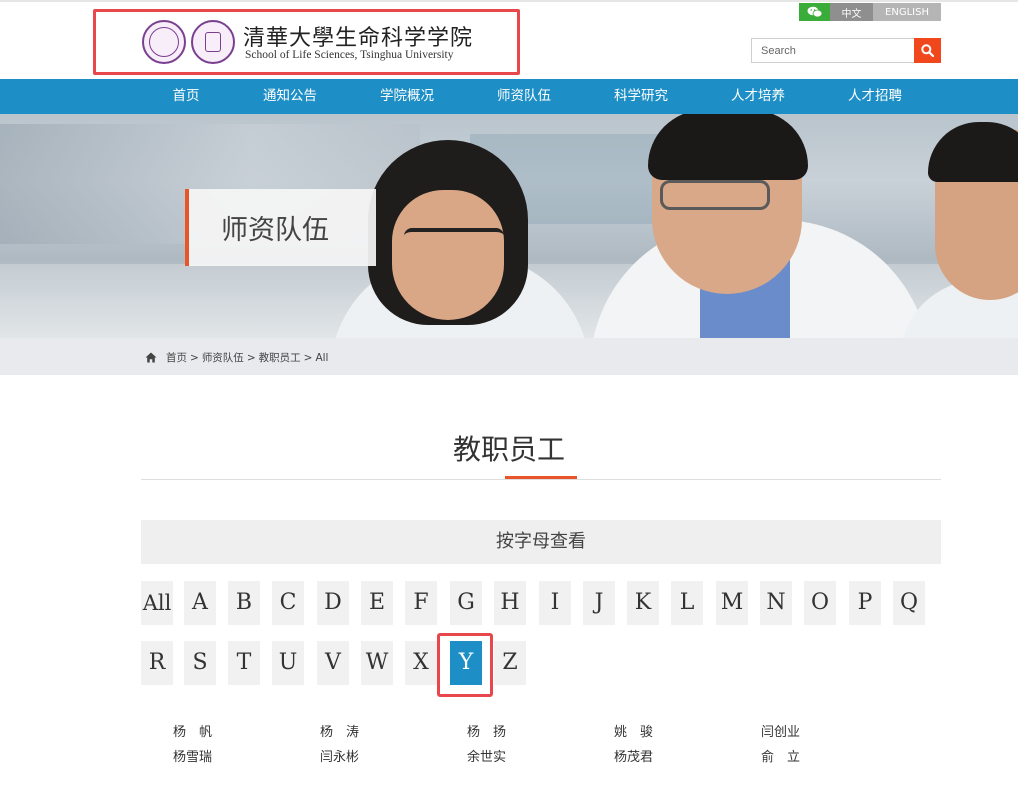  What do you see at coordinates (157, 603) in the screenshot?
I see `letter-filter-all: All` at bounding box center [157, 603].